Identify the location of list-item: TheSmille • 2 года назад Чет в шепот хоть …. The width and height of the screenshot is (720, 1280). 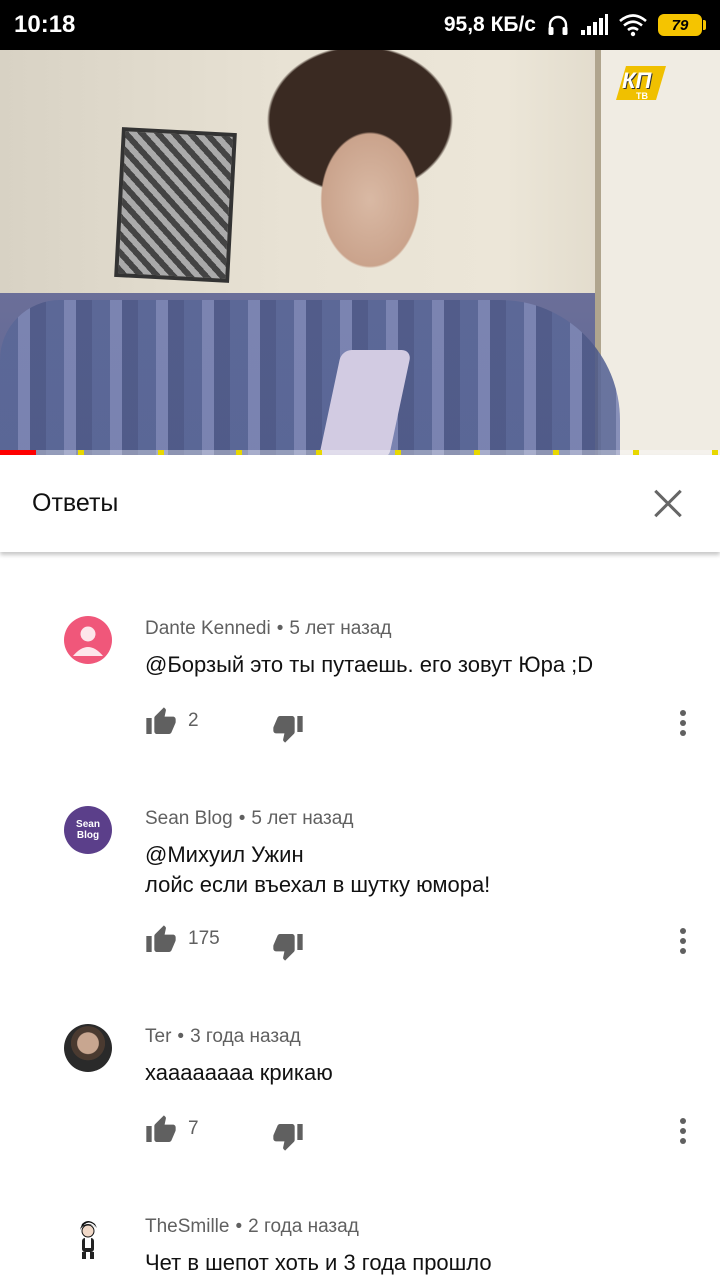
(360, 1244).